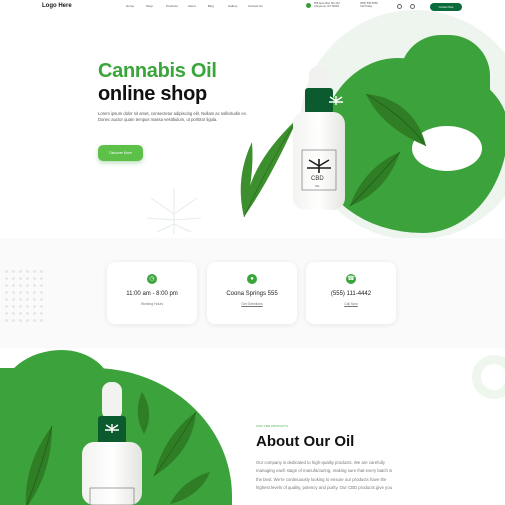  Describe the element at coordinates (366, 7) in the screenshot. I see `phone-caption: Call Today` at that location.